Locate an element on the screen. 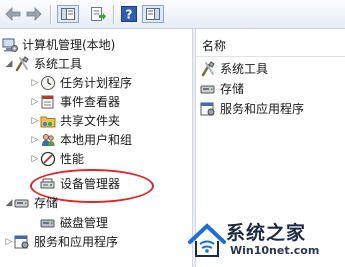  list-item-label: 服务和应用程序 is located at coordinates (262, 109).